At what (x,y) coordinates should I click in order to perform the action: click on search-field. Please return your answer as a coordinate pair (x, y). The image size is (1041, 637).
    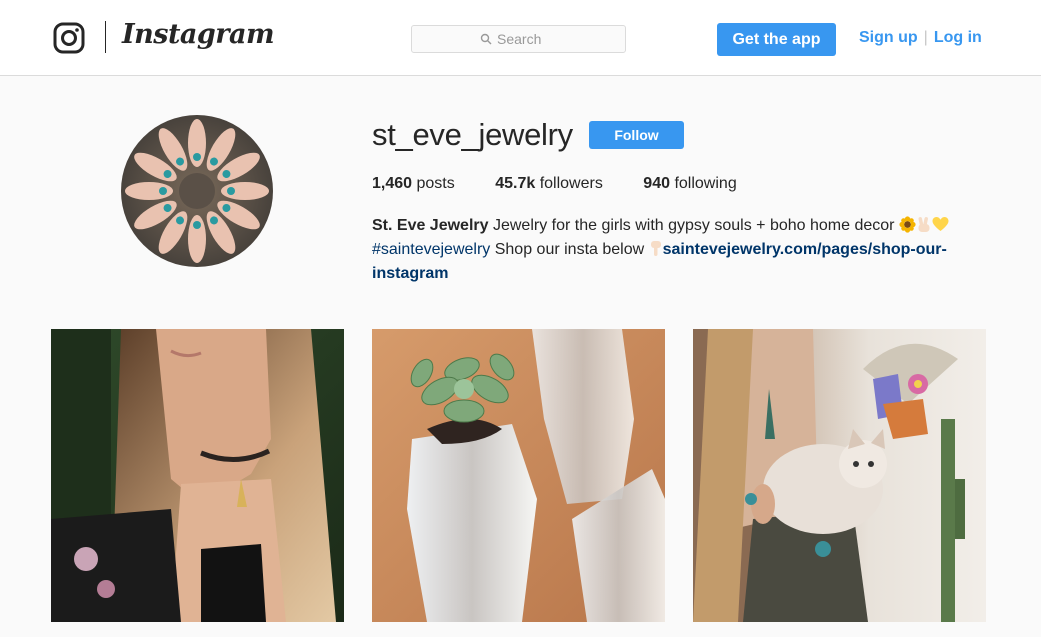
    Looking at the image, I should click on (527, 39).